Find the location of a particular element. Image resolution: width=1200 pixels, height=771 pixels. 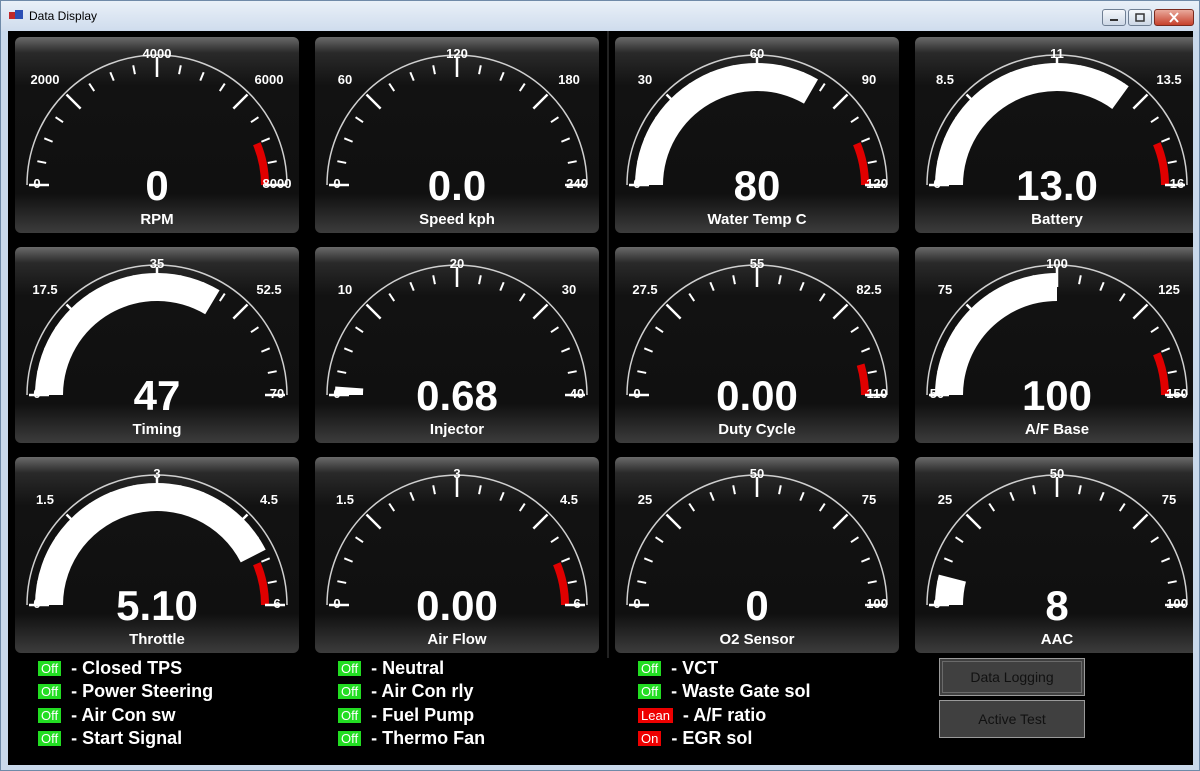

gauge-throttle-value: 5.10 is located at coordinates (157, 605).